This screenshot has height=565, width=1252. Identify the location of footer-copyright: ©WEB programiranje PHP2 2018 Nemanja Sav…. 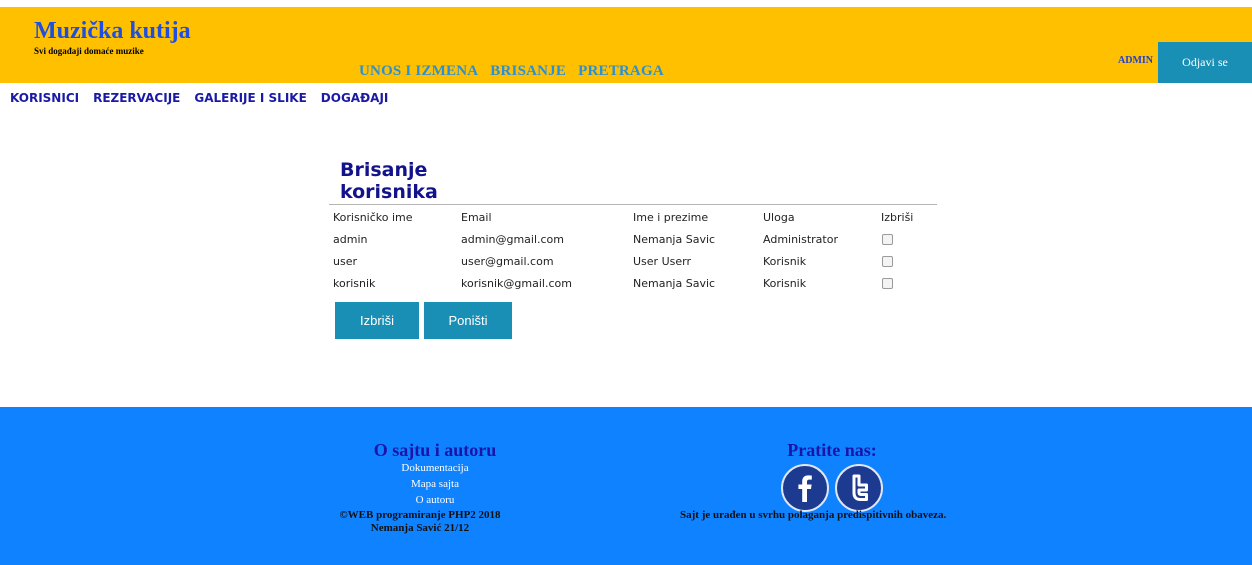
(420, 522).